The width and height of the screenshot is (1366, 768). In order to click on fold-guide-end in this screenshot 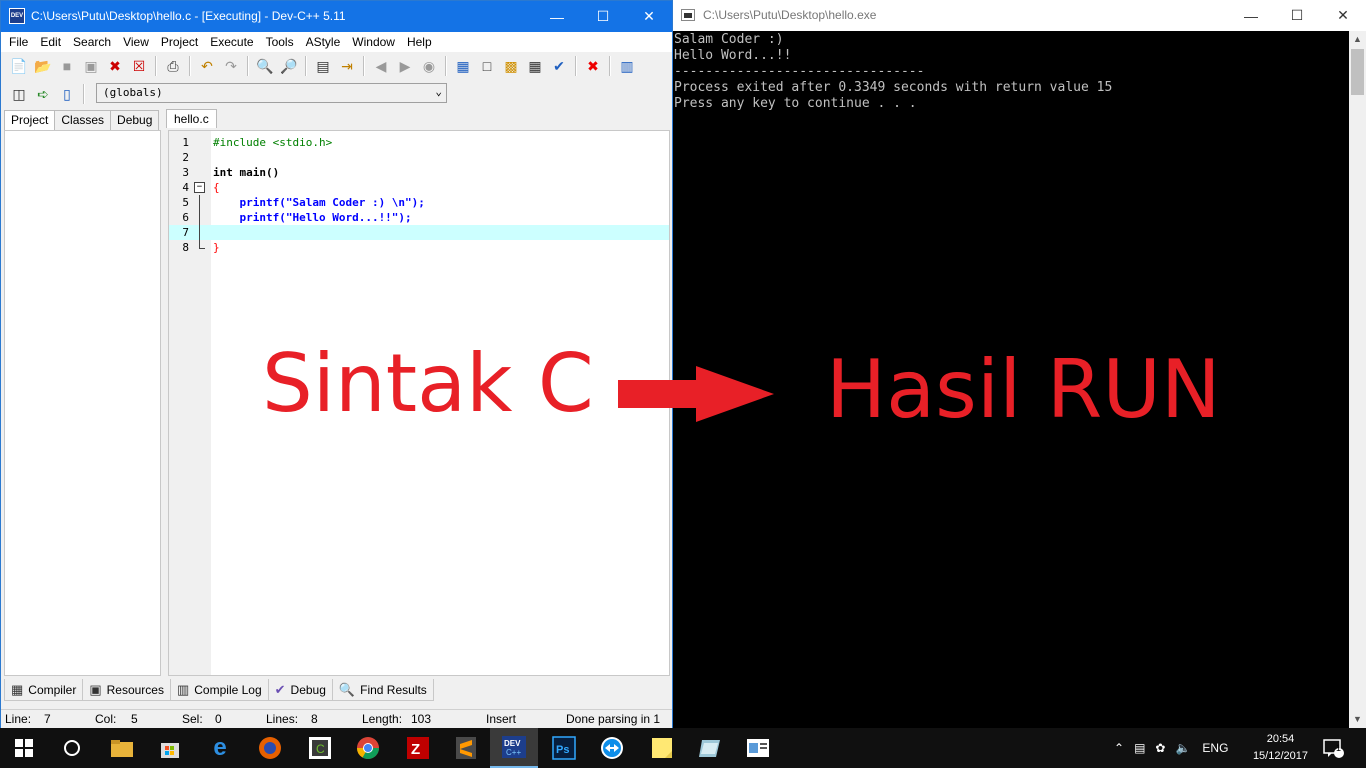, I will do `click(202, 248)`.